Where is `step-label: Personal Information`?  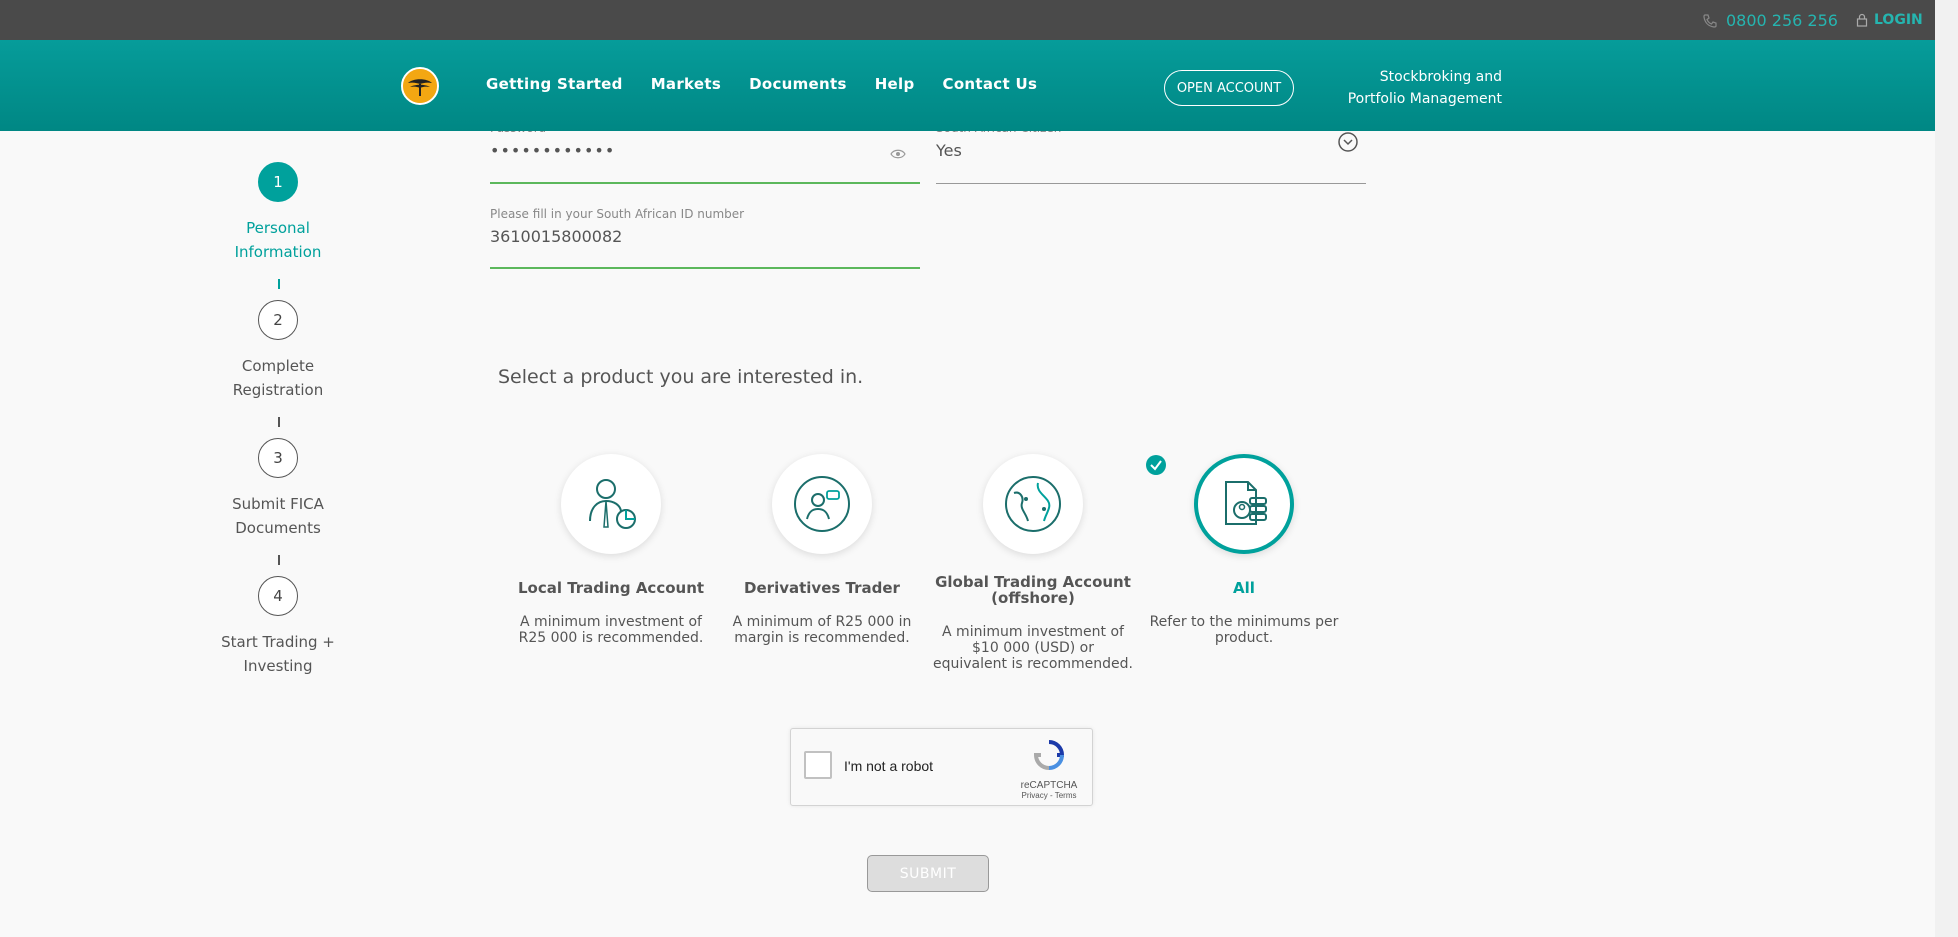
step-label: Personal Information is located at coordinates (278, 240).